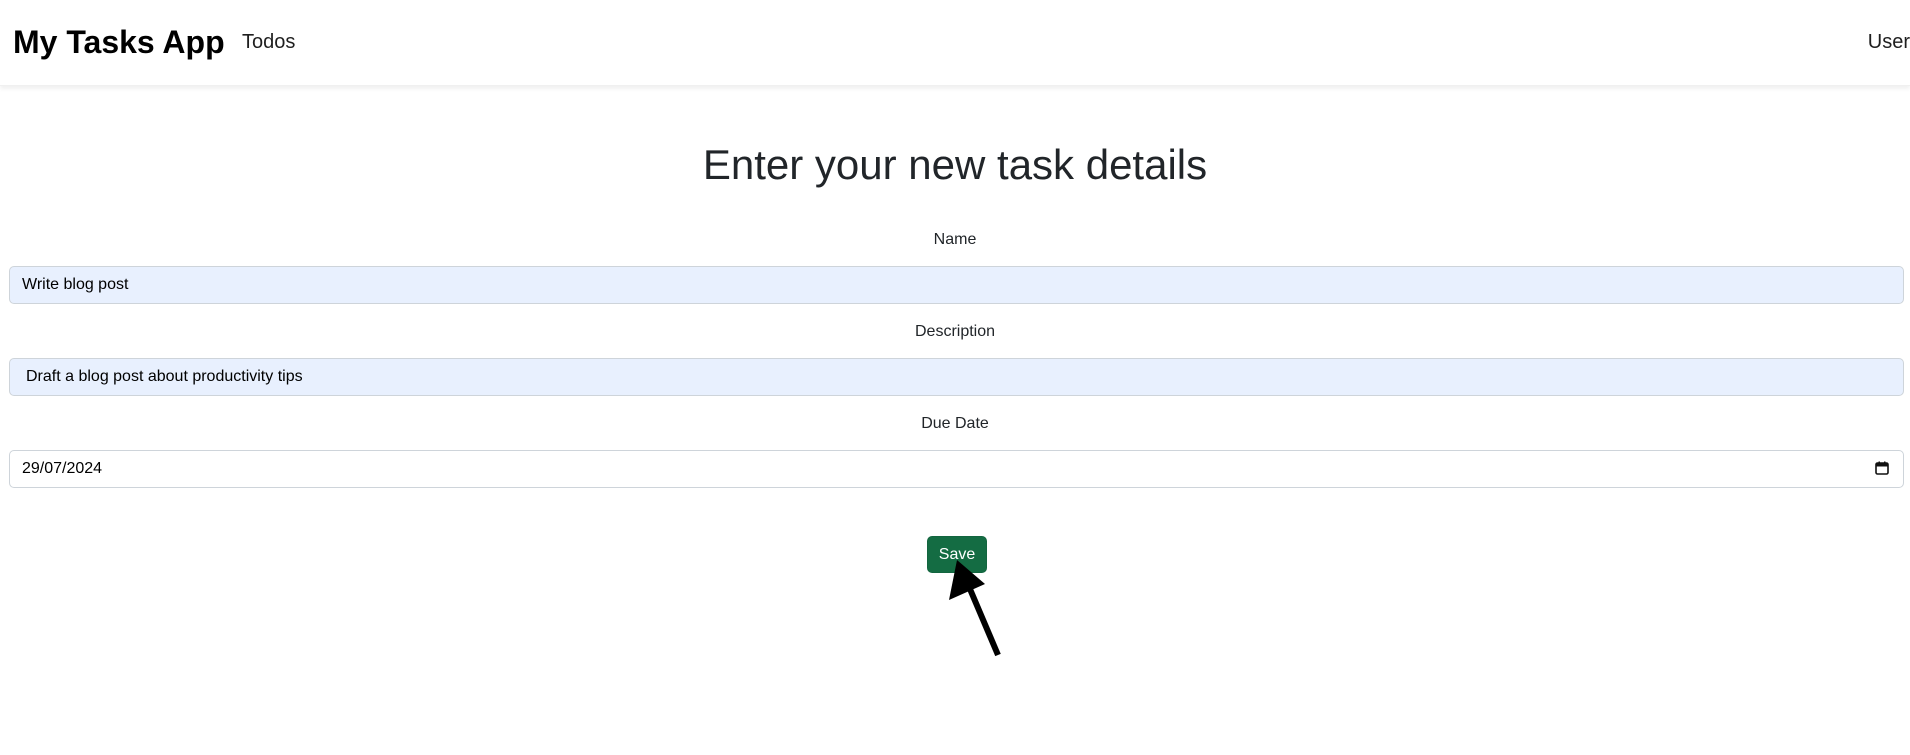  What do you see at coordinates (119, 42) in the screenshot?
I see `app-brand: My Tasks App` at bounding box center [119, 42].